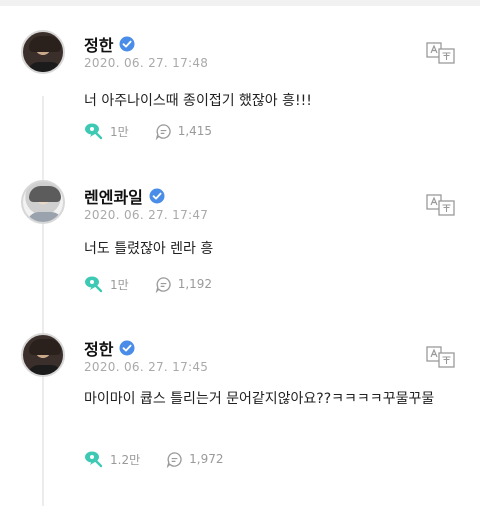 Image resolution: width=480 pixels, height=506 pixels. What do you see at coordinates (146, 367) in the screenshot?
I see `comment-timestamp: 2020. 06. 27. 17:45` at bounding box center [146, 367].